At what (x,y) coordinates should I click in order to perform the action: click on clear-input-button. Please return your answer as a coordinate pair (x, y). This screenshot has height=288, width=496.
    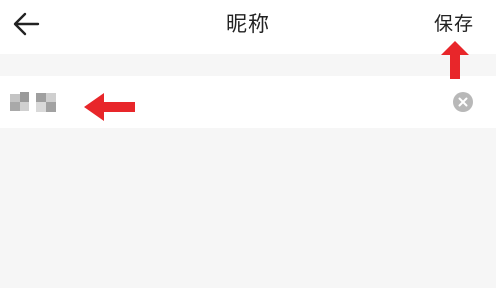
    Looking at the image, I should click on (463, 102).